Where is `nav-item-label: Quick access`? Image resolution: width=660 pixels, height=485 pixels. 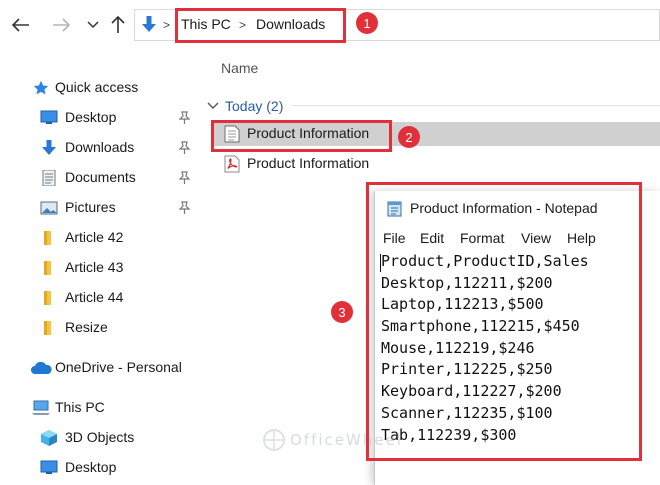
nav-item-label: Quick access is located at coordinates (97, 87).